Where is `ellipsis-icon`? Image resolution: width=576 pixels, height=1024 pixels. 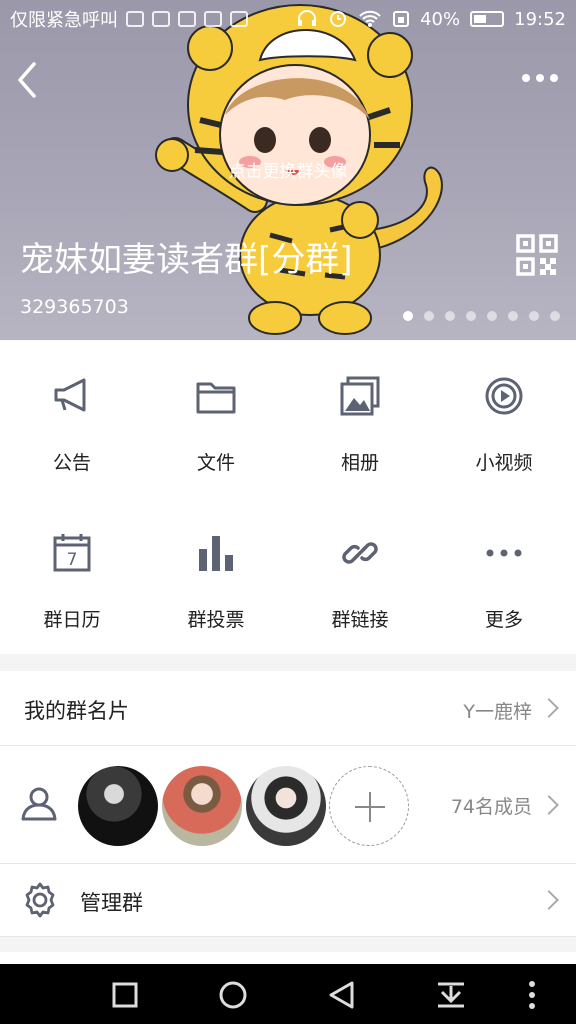 ellipsis-icon is located at coordinates (504, 553).